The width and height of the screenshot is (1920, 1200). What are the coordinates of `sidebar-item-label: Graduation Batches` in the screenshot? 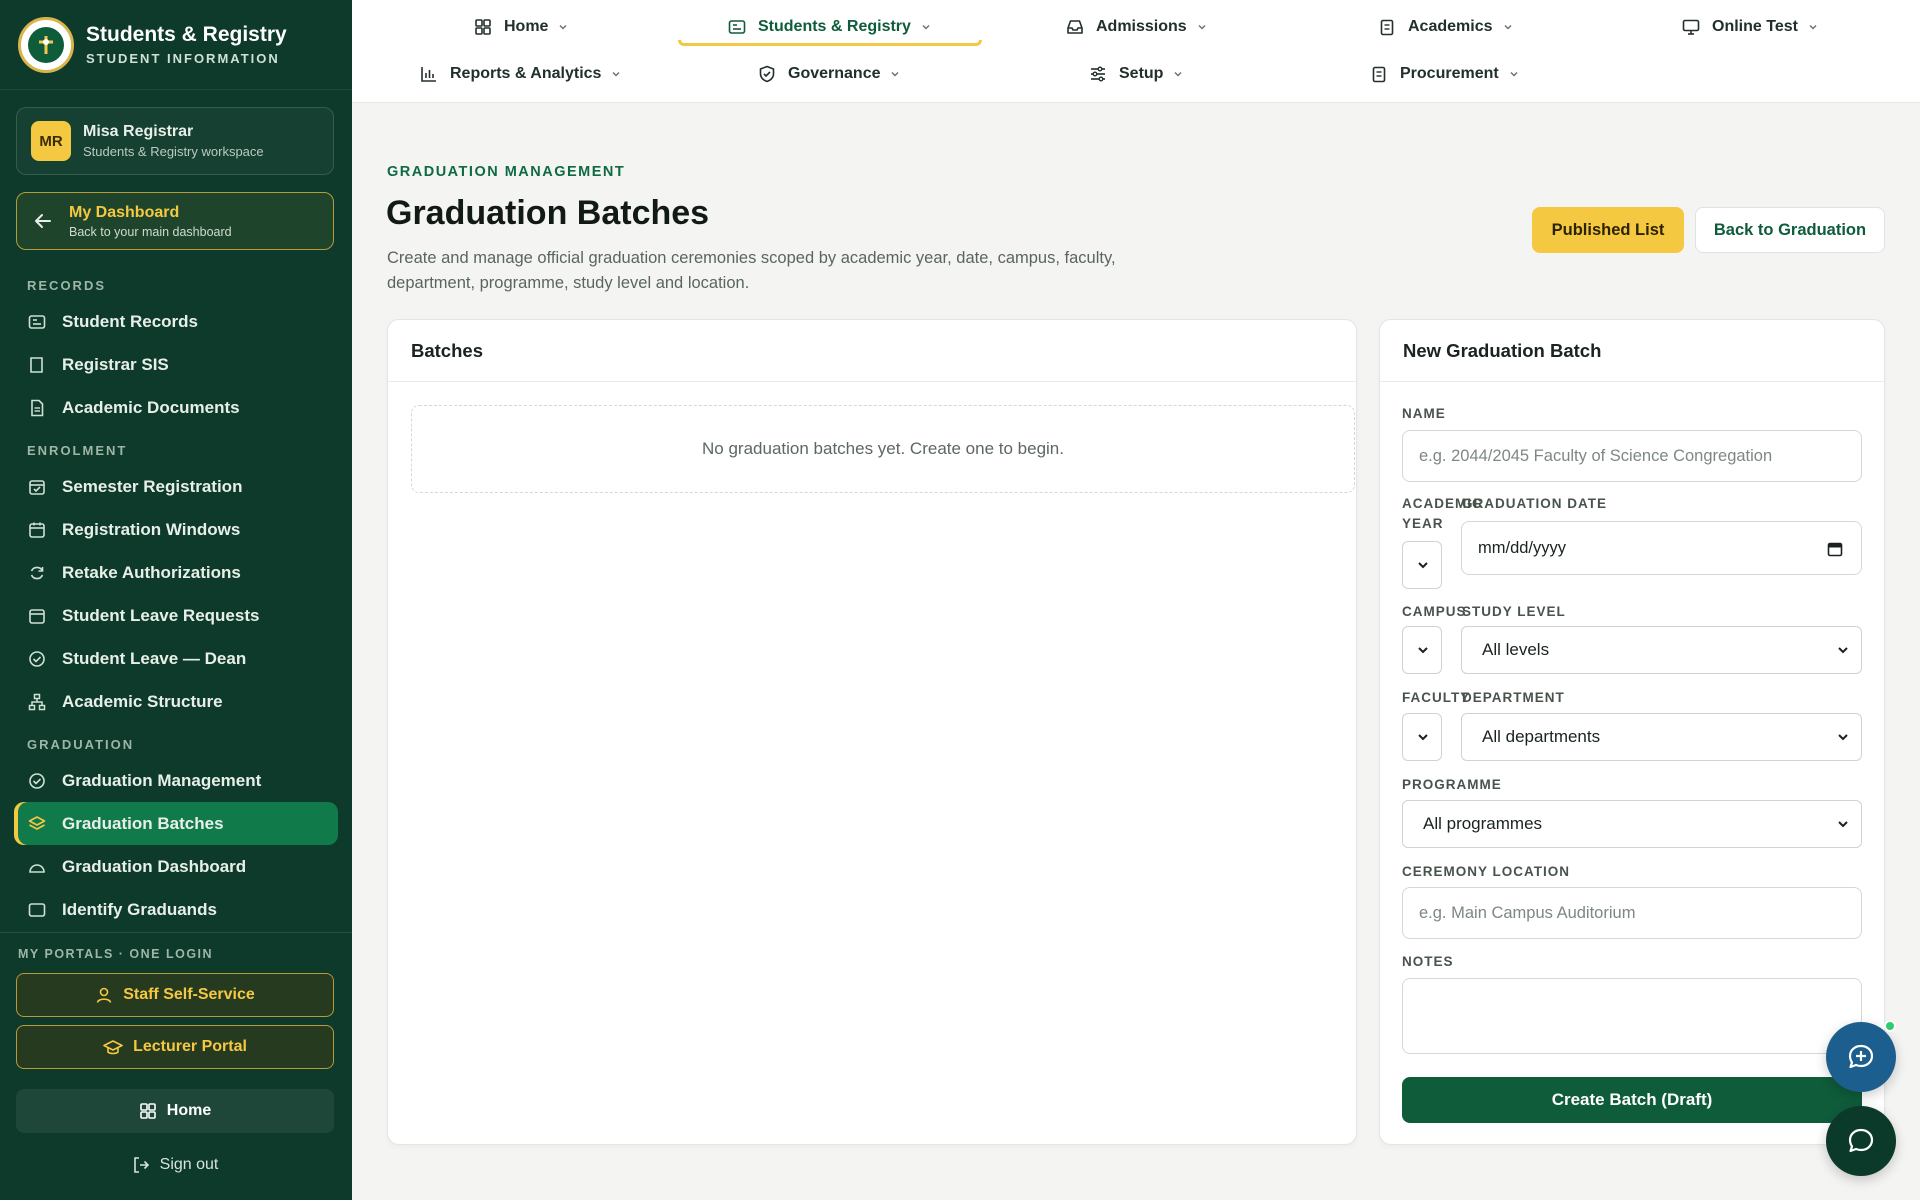 It's located at (143, 823).